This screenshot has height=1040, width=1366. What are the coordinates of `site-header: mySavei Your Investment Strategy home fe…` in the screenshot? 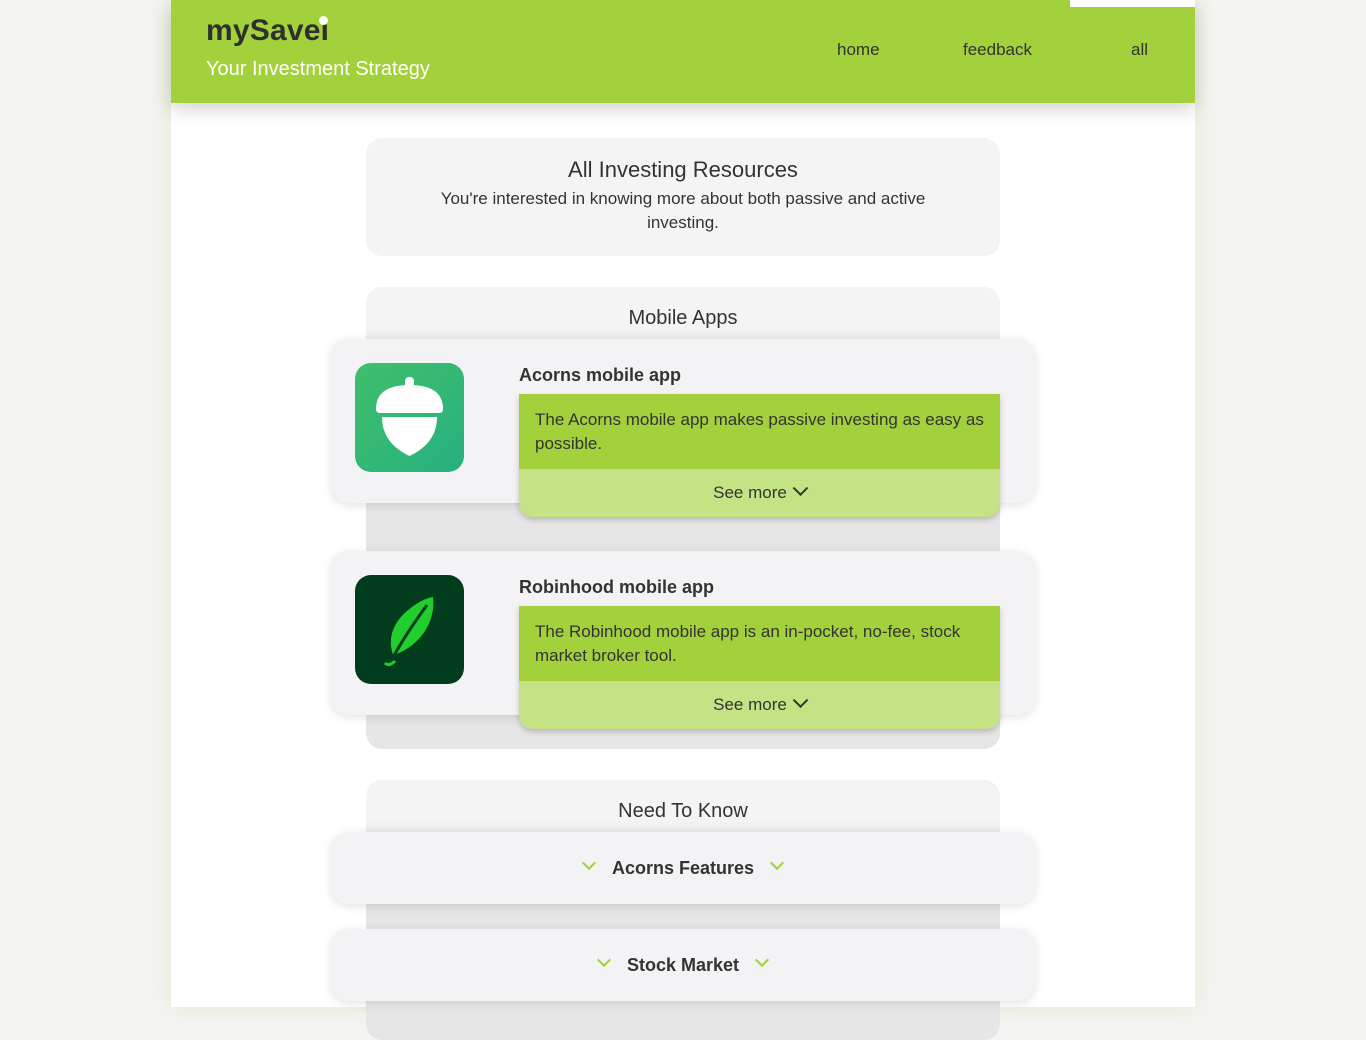 It's located at (683, 51).